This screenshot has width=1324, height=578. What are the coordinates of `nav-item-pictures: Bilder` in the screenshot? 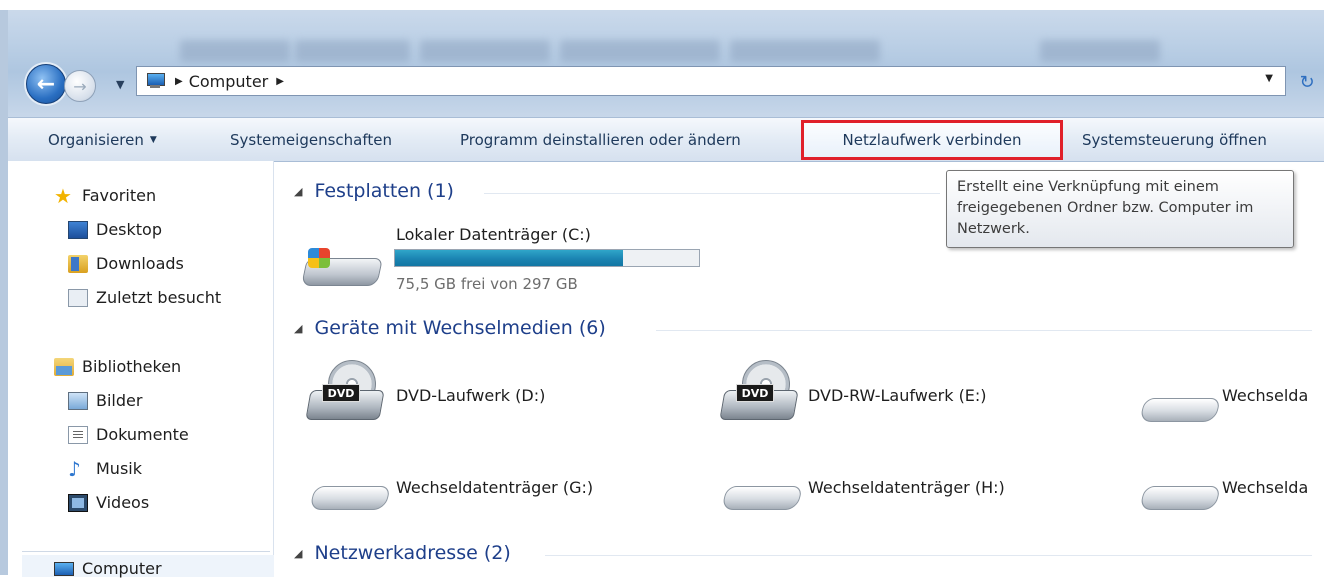 It's located at (105, 400).